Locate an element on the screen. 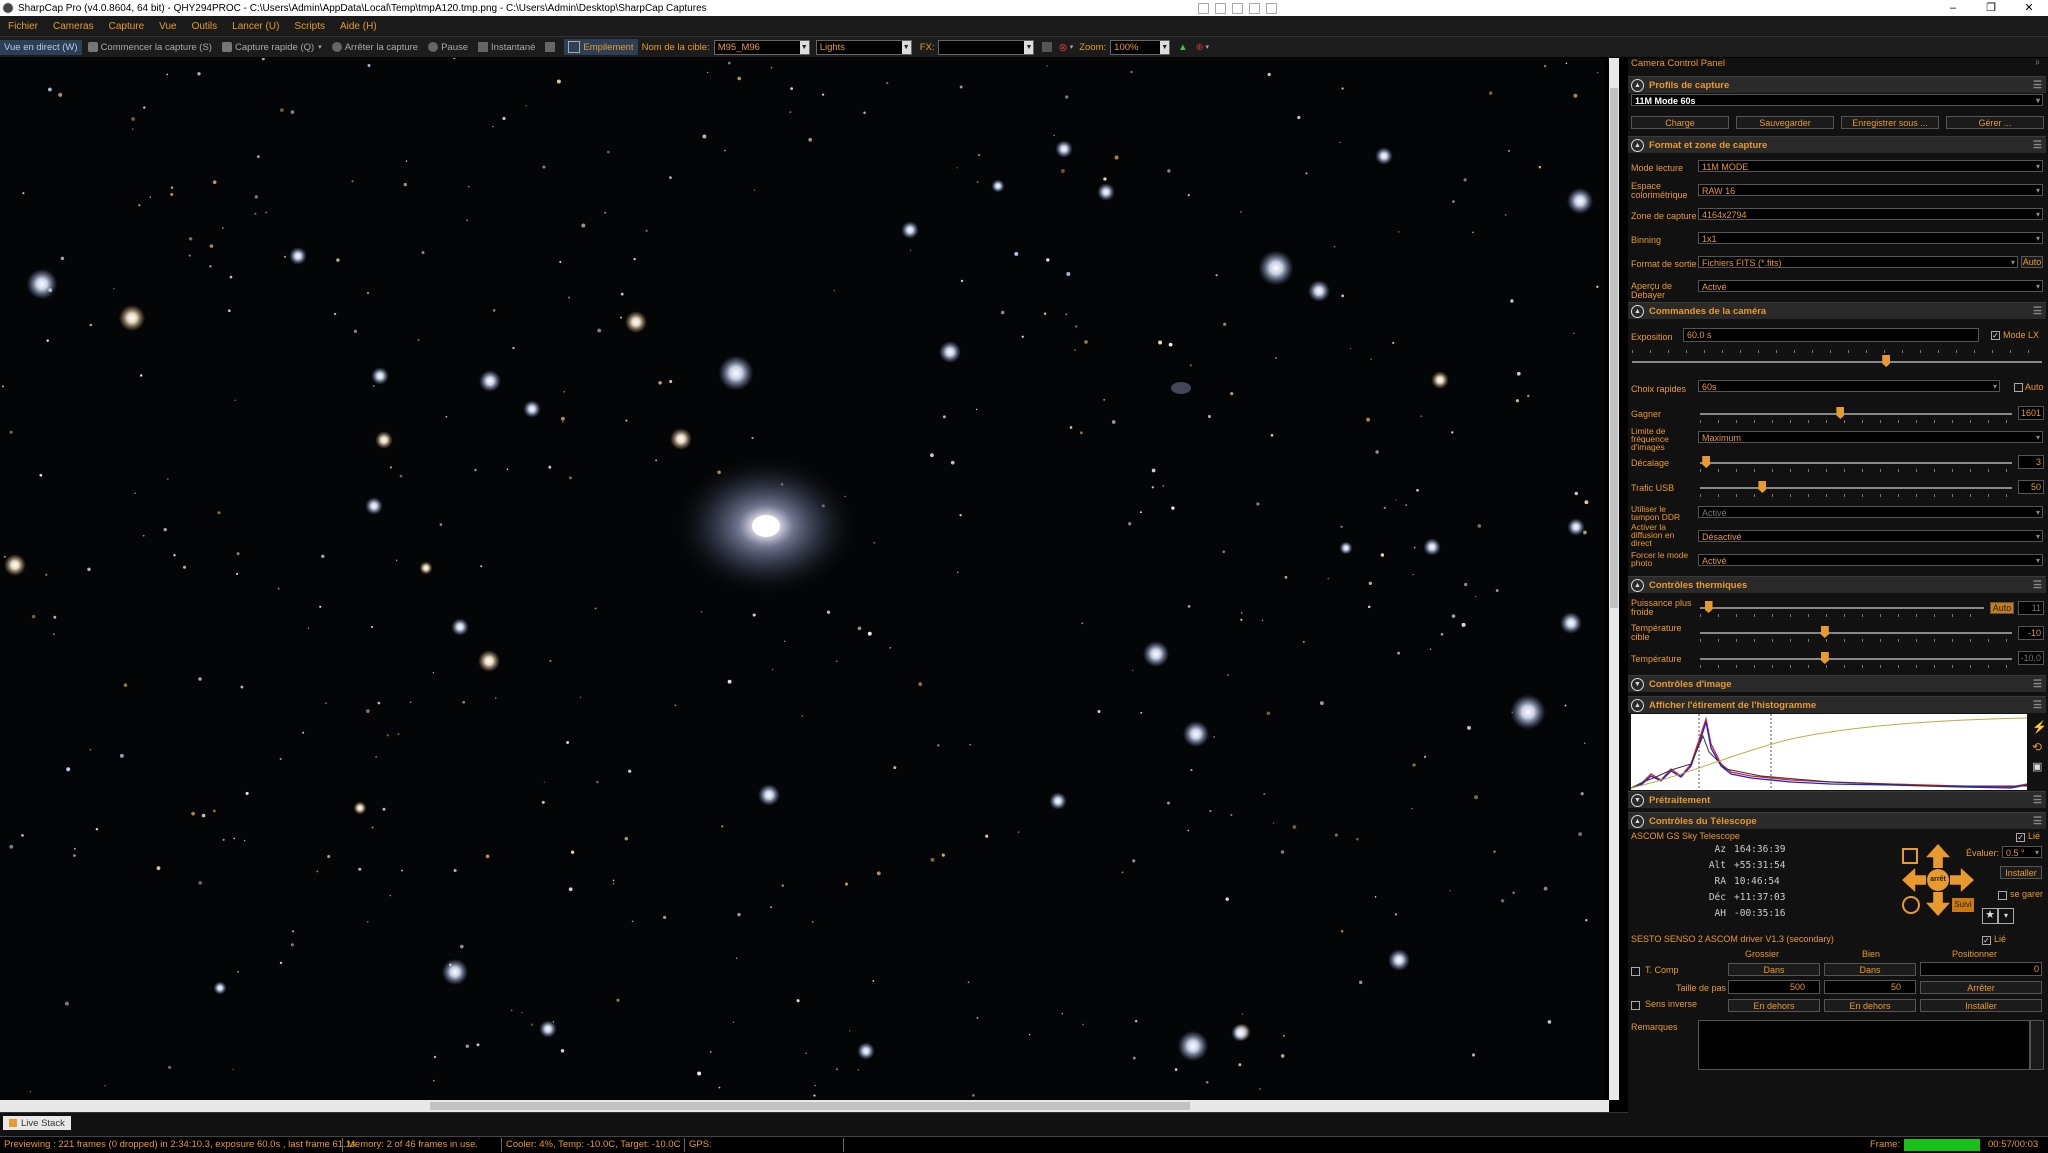 Image resolution: width=2048 pixels, height=1153 pixels. cooler-power-input: 11 is located at coordinates (2031, 608).